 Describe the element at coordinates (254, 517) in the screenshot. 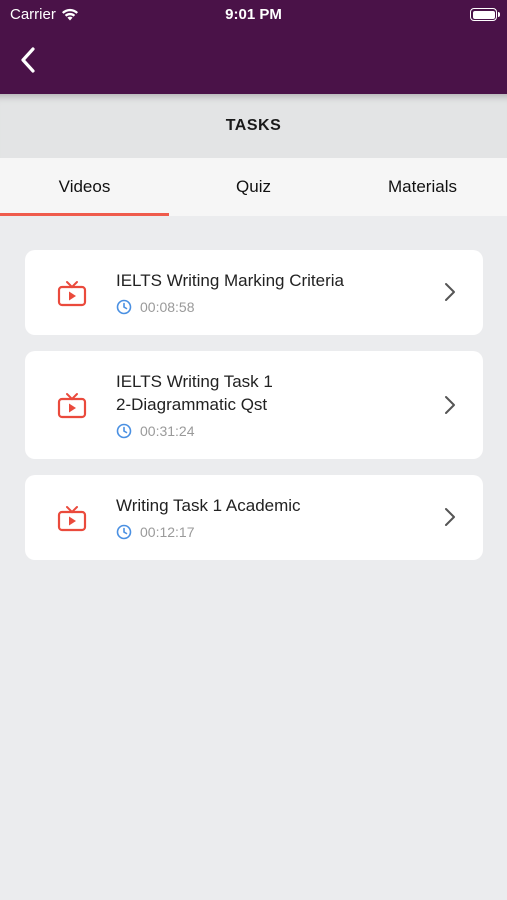

I see `video-item: Writing Task 1 Academic 00:12:17` at that location.